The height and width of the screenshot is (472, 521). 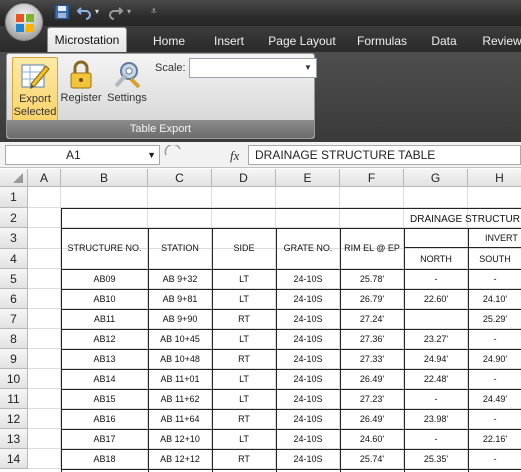 I want to click on row-header-9: 9, so click(x=14, y=359).